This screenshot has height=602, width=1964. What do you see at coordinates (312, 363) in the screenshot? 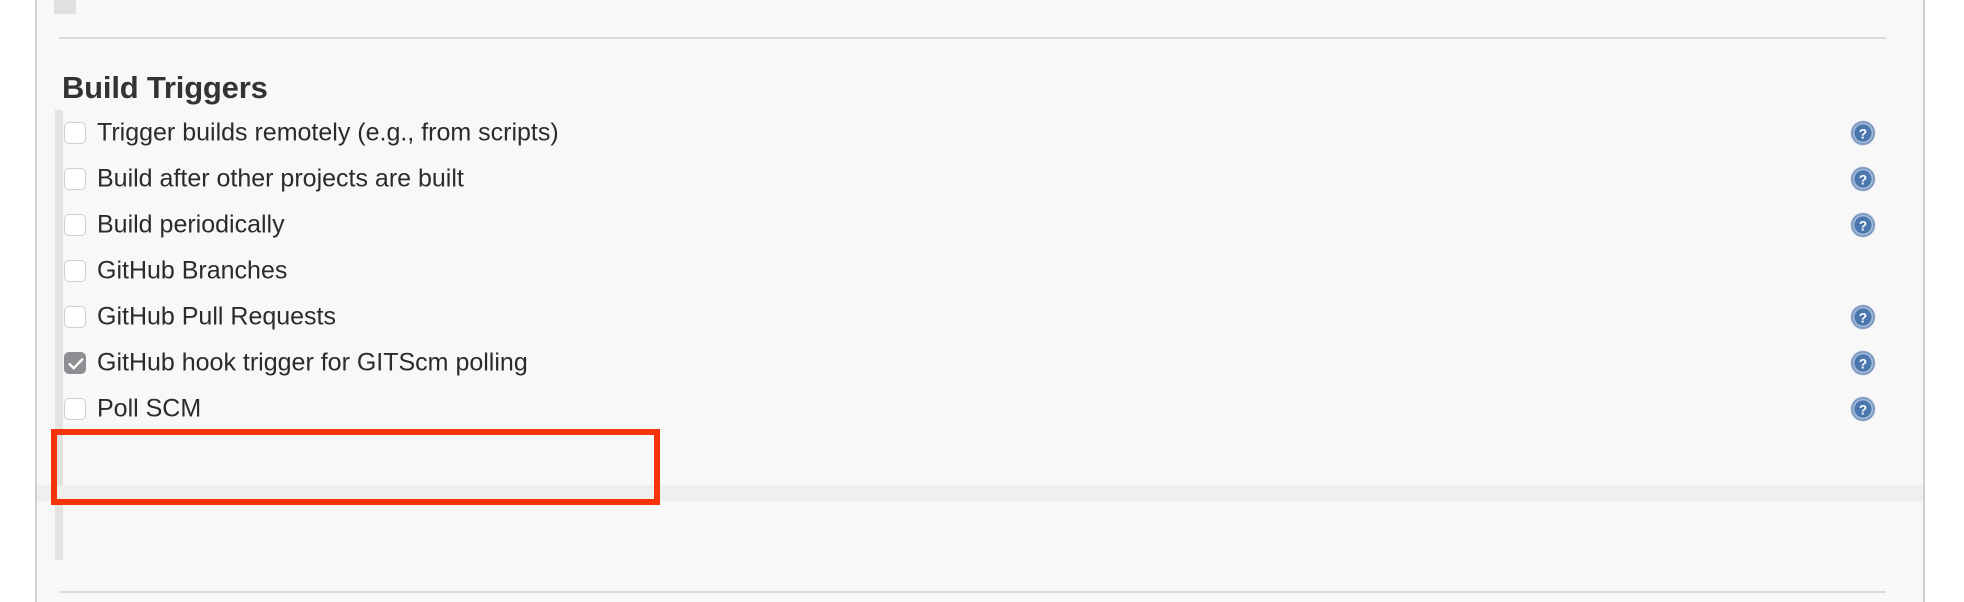
I see `trigger-label: GitHub hook trigger for GITScm polling` at bounding box center [312, 363].